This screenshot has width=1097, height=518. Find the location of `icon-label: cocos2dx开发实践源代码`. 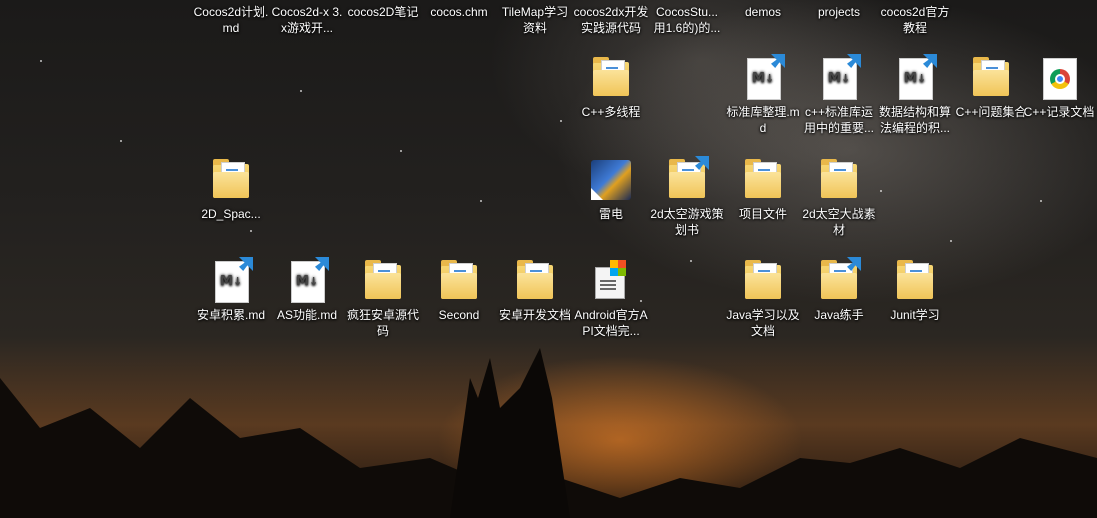

icon-label: cocos2dx开发实践源代码 is located at coordinates (611, 20).